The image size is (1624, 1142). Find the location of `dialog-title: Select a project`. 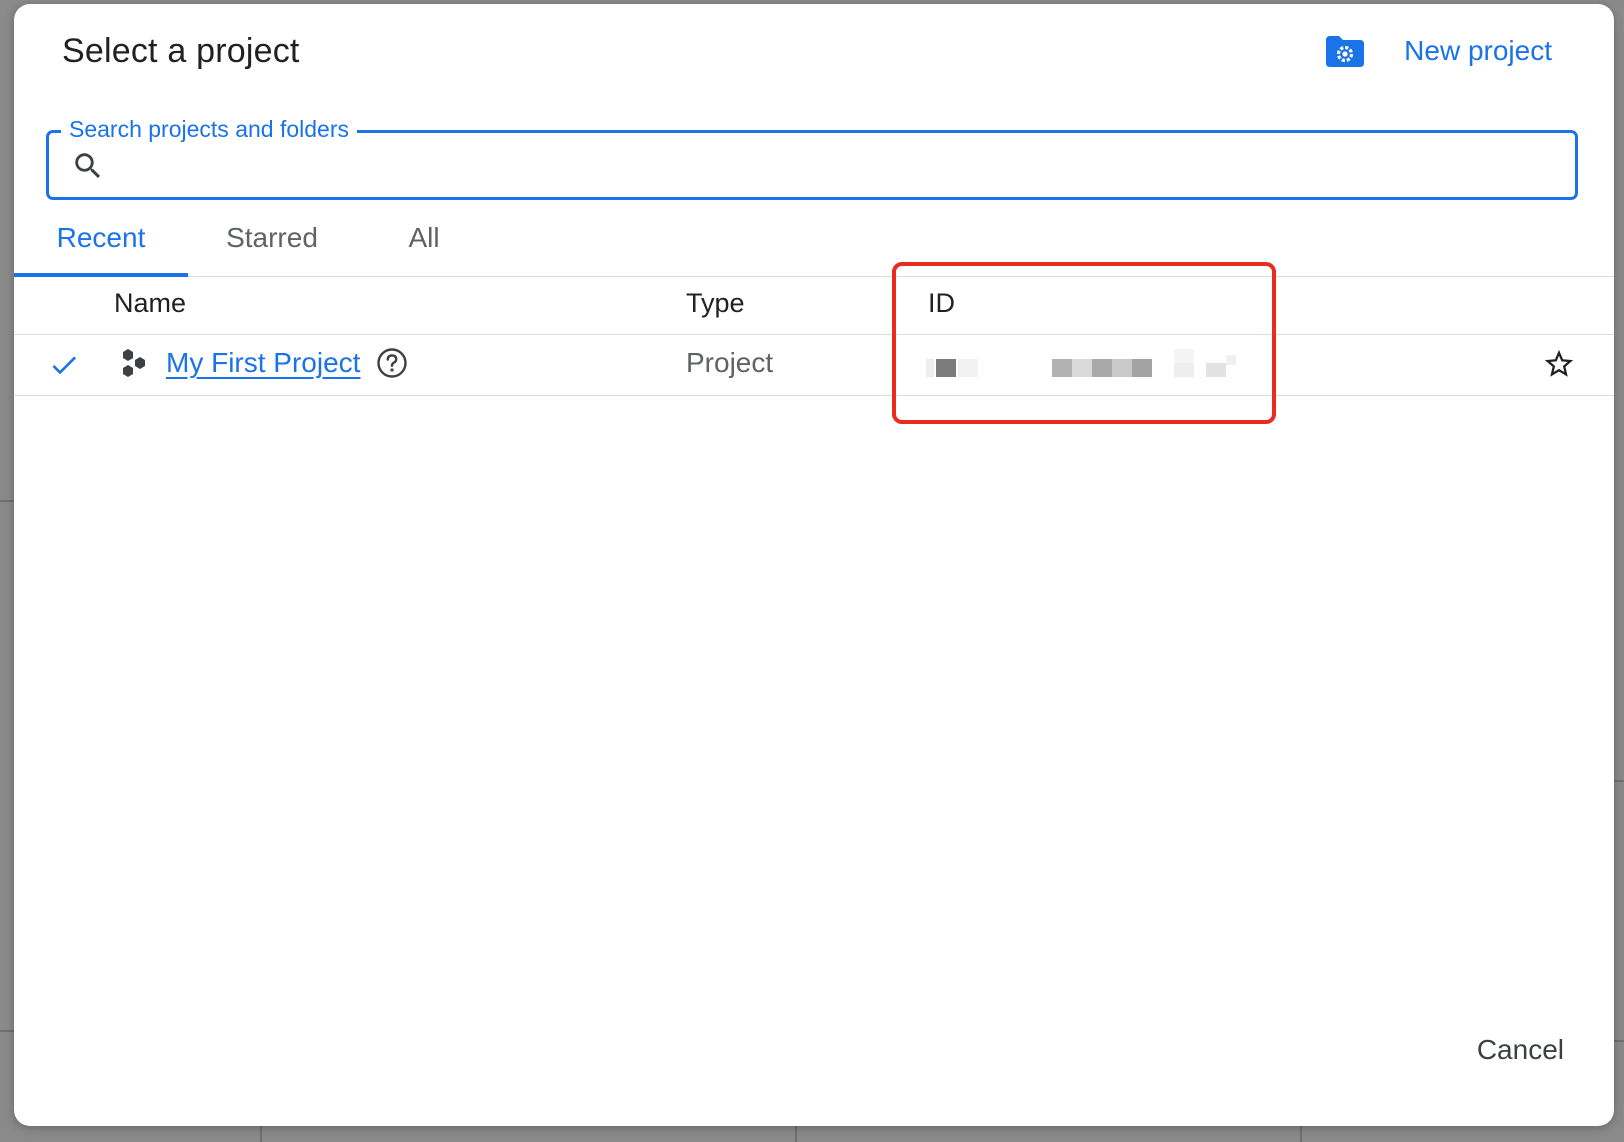

dialog-title: Select a project is located at coordinates (181, 51).